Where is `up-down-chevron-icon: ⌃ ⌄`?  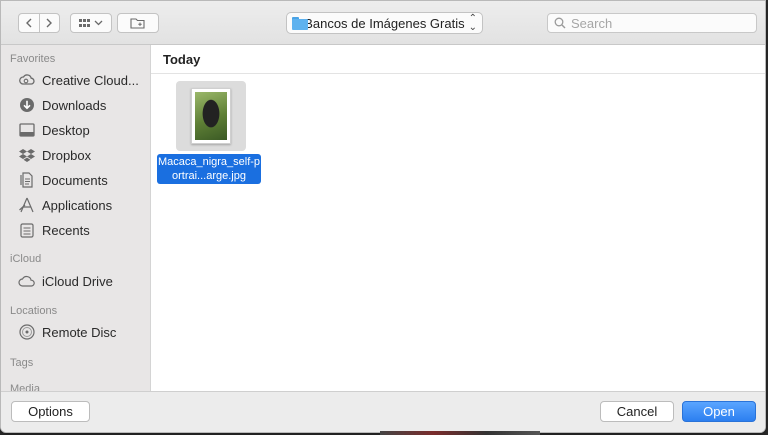
up-down-chevron-icon: ⌃ ⌄ is located at coordinates (472, 23).